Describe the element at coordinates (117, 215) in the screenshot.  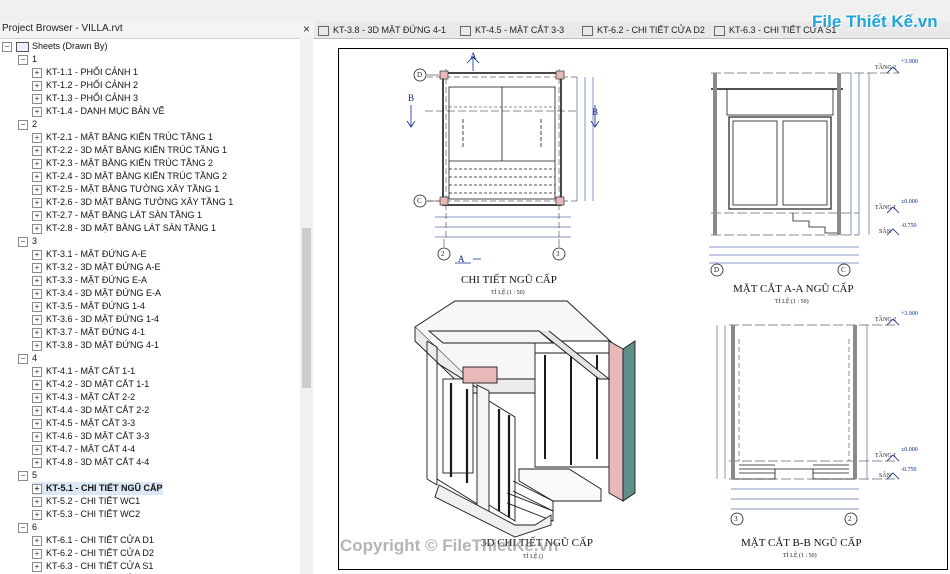
I see `tree-sheet-item: + KT-2.7 - MẶT BẰNG LÁT SÀN TẦNG 1` at that location.